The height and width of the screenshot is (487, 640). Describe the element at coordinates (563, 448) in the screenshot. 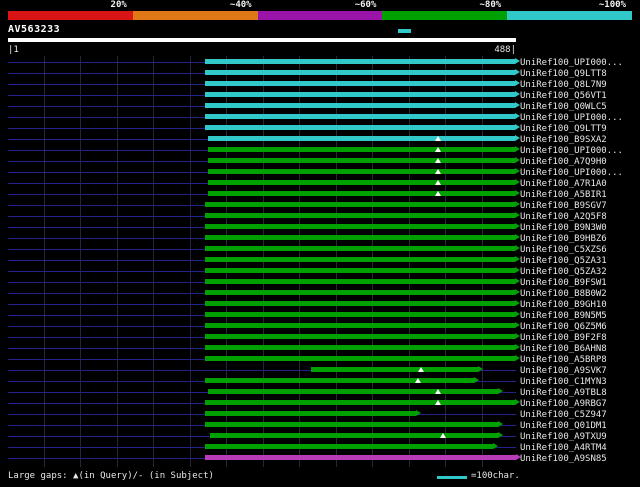

I see `hit-label: UniRef100_A4RTM4` at that location.